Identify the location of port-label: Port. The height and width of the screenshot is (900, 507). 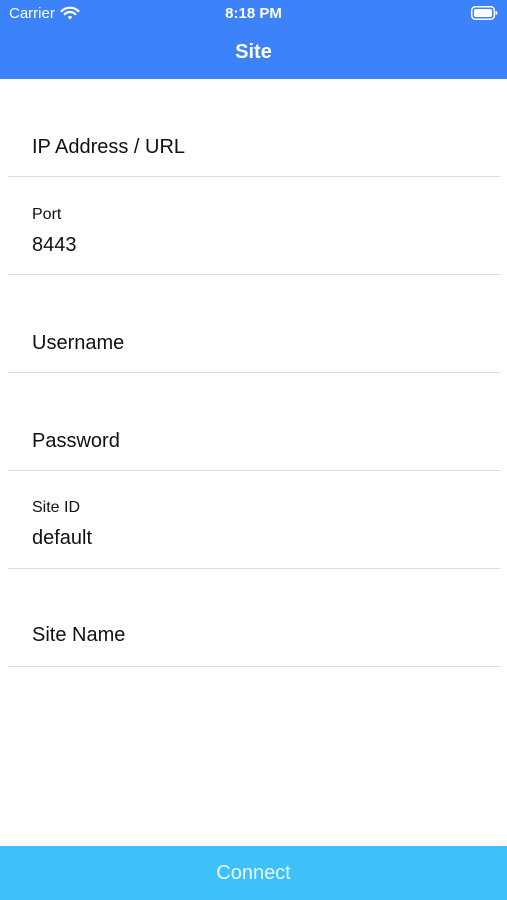
(47, 214).